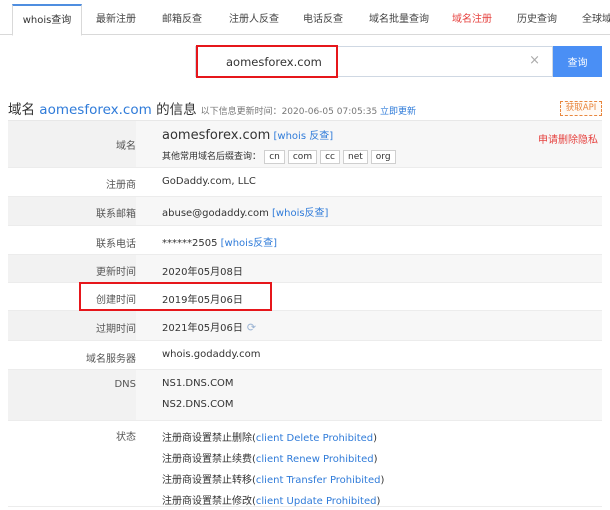  I want to click on status-code-link: client Delete Prohibited, so click(314, 438).